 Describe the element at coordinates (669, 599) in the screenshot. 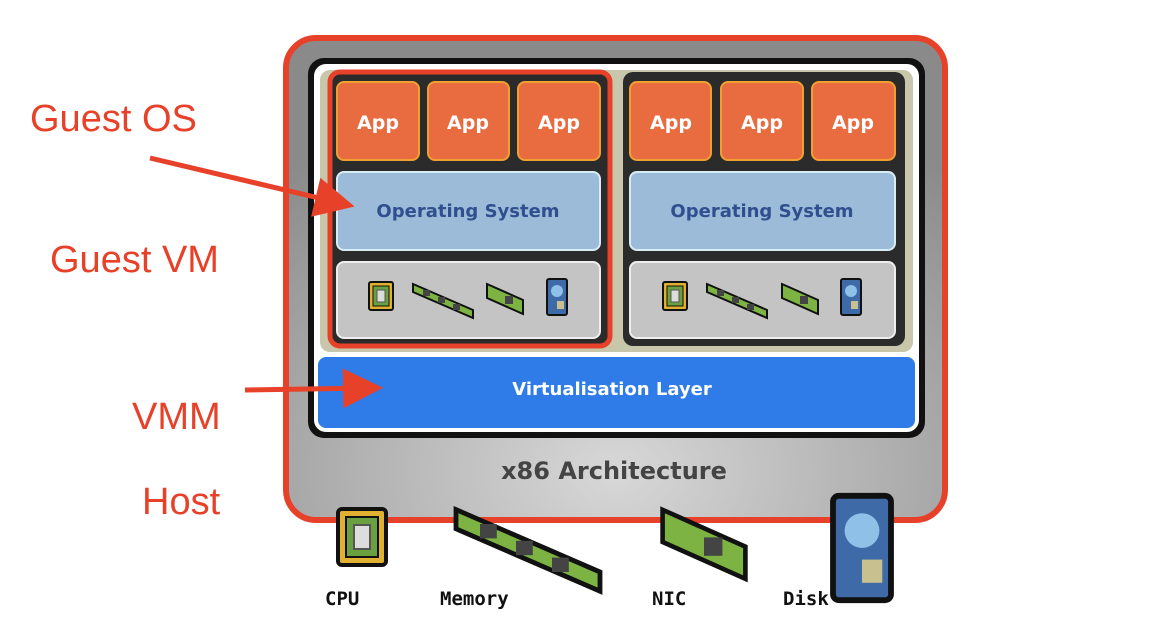

I see `nic-label: NIC` at that location.